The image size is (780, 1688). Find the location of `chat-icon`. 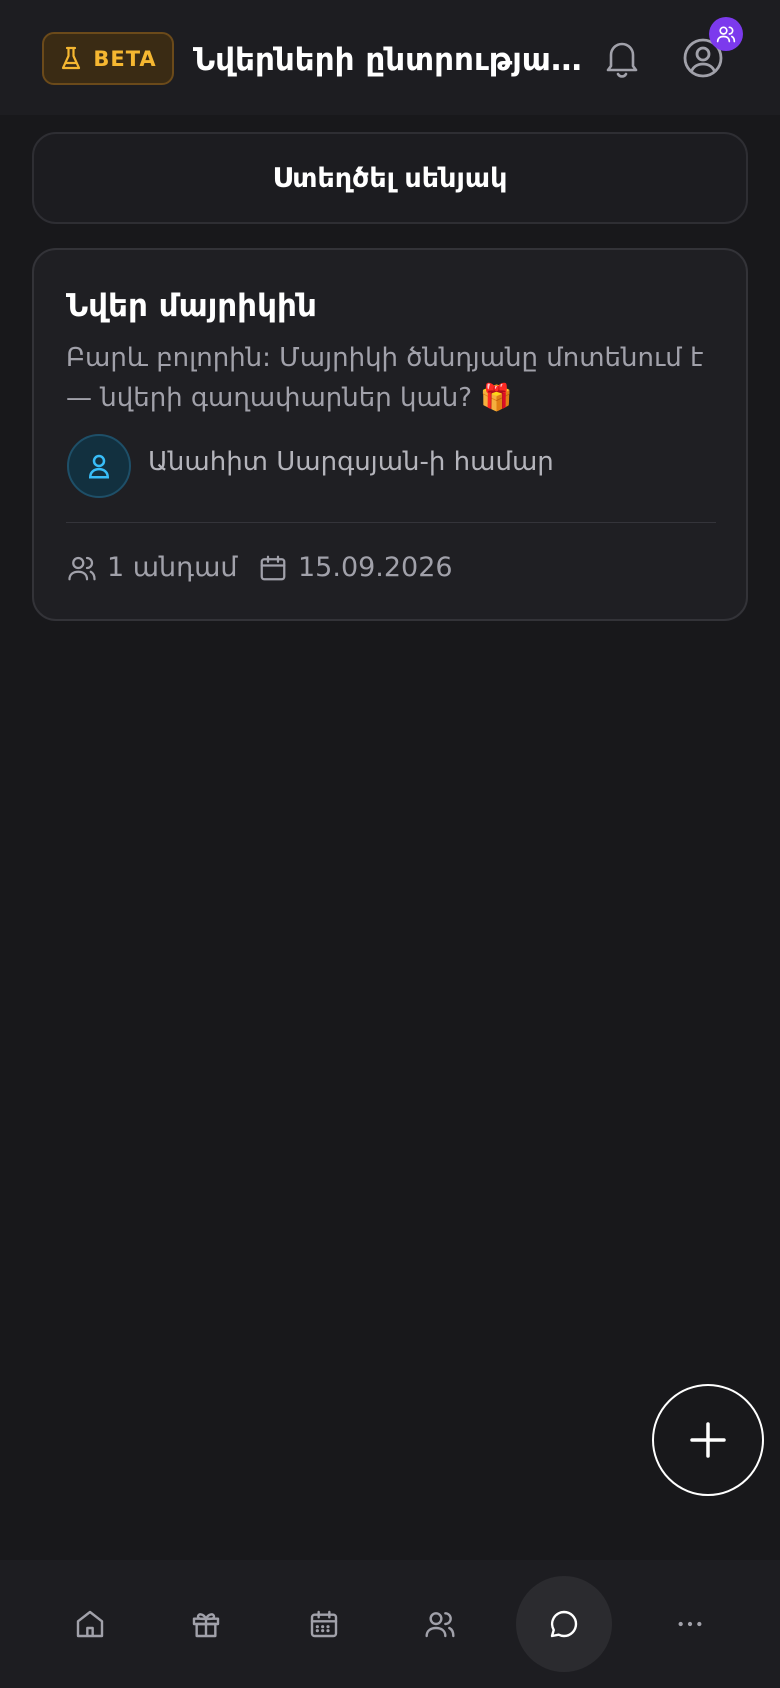

chat-icon is located at coordinates (564, 1624).